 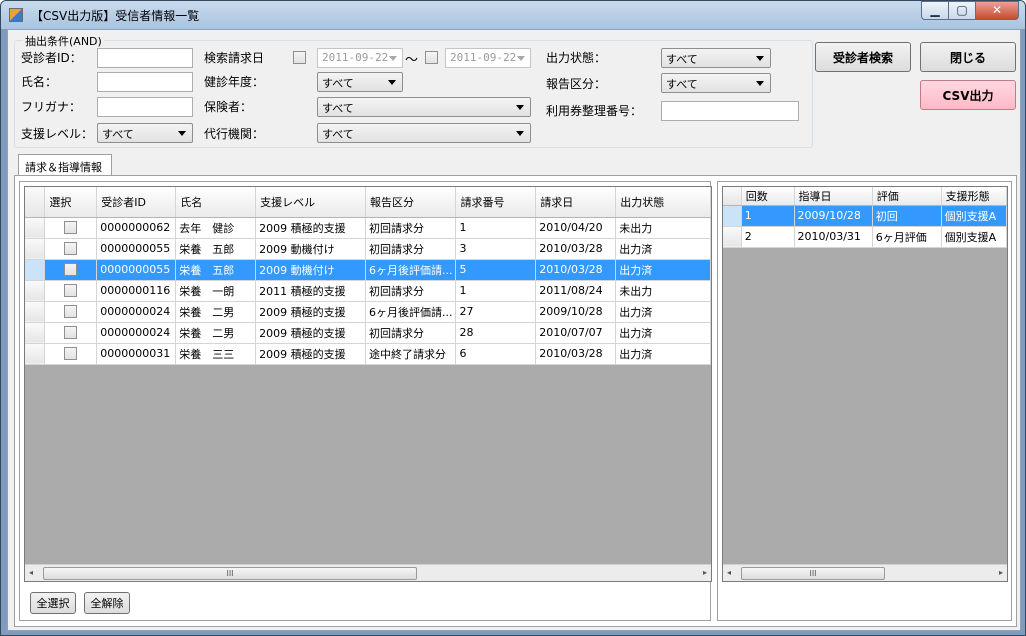 I want to click on guidance-horizontal-scrollbar: ◂ III ▸, so click(x=865, y=572).